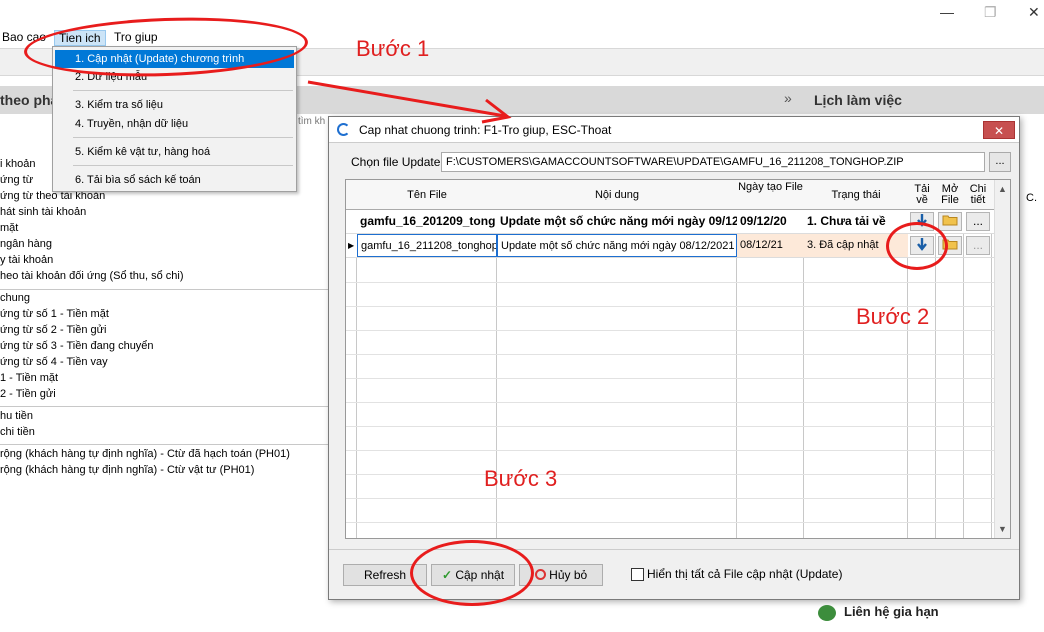 The image size is (1044, 632). I want to click on annotation-ellipse-step2, so click(917, 246).